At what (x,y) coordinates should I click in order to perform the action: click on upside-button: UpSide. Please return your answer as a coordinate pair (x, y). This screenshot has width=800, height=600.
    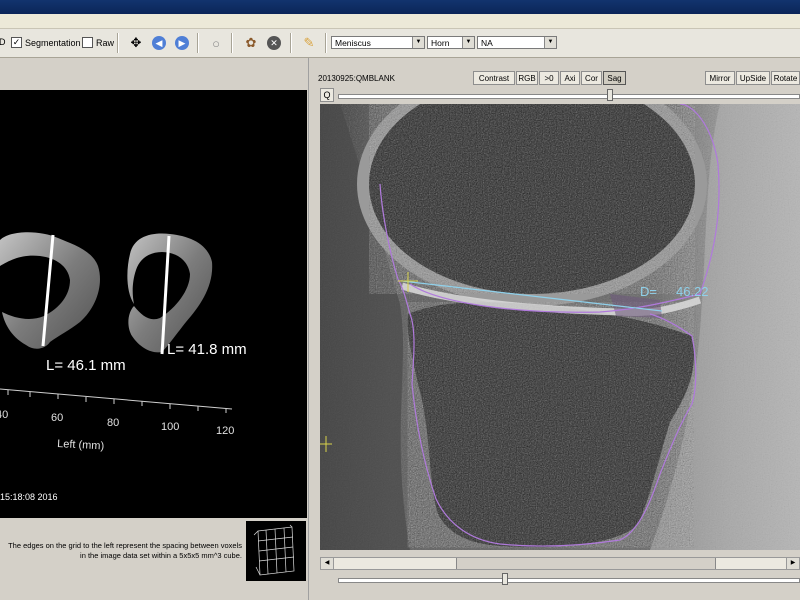
    Looking at the image, I should click on (753, 78).